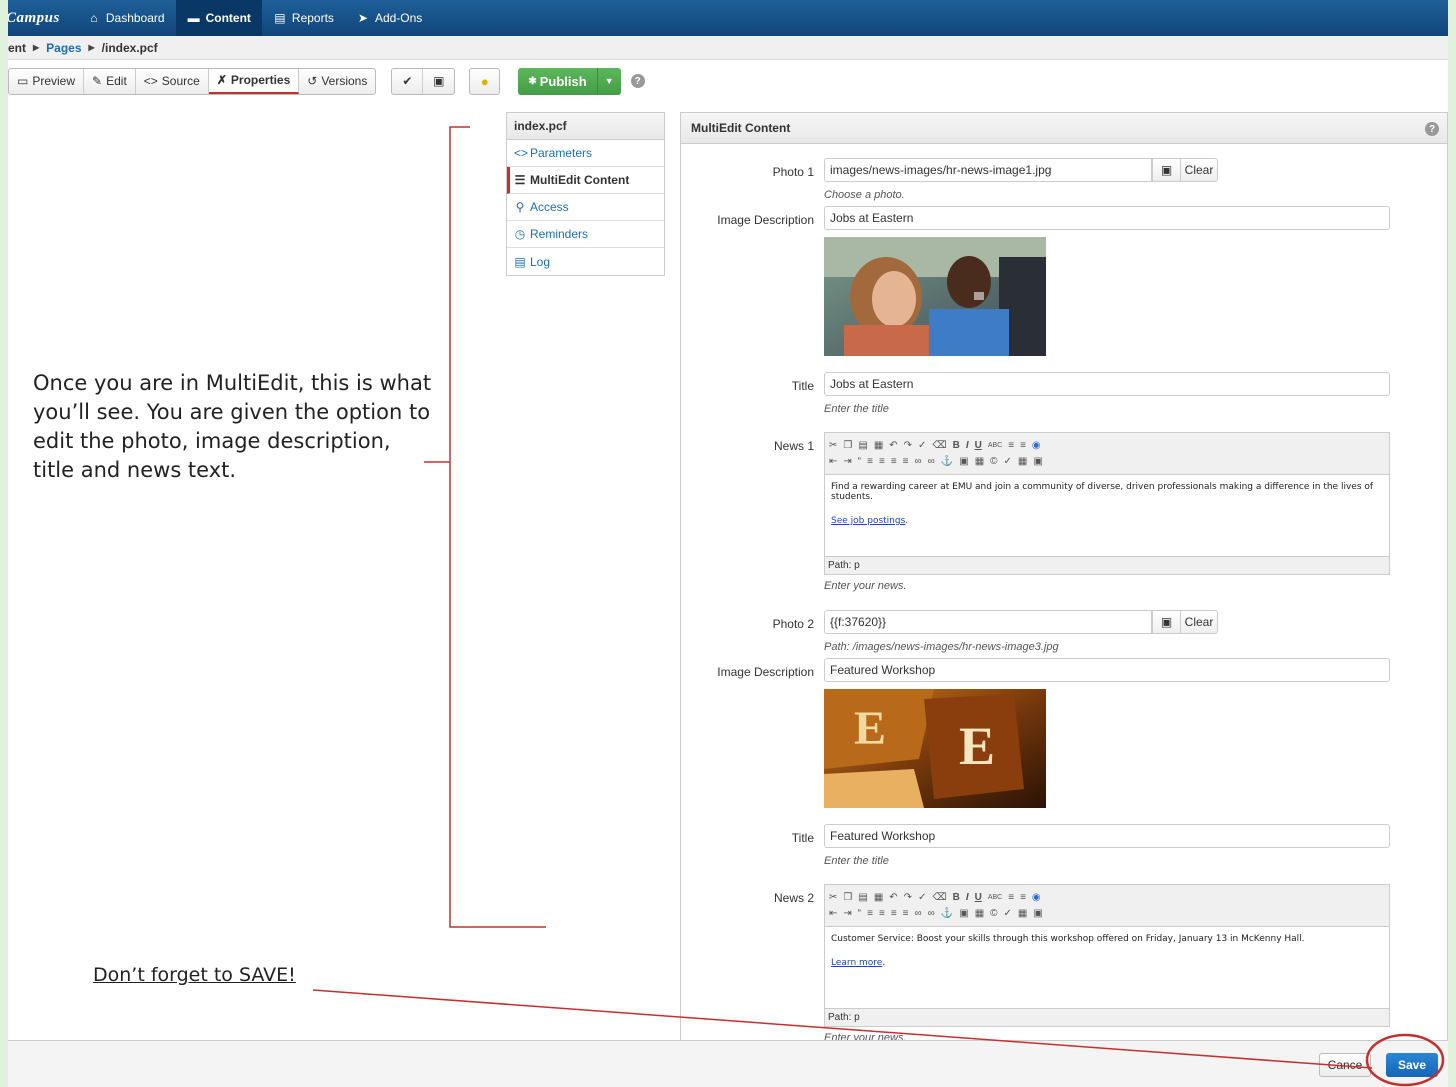  What do you see at coordinates (1345, 1065) in the screenshot?
I see `cancel-button: Cance` at bounding box center [1345, 1065].